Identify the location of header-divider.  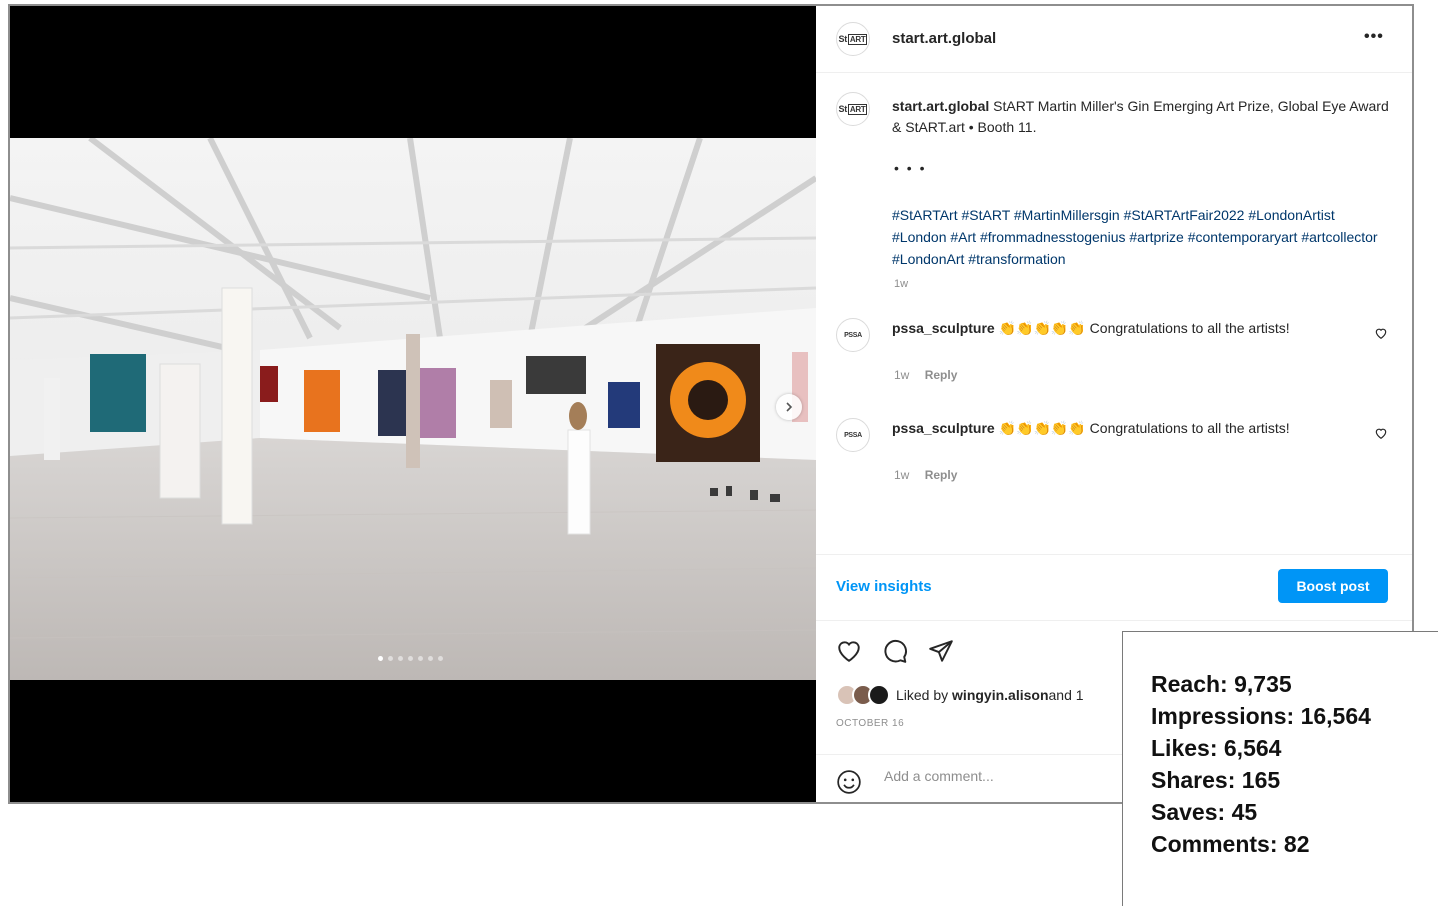
(1114, 72).